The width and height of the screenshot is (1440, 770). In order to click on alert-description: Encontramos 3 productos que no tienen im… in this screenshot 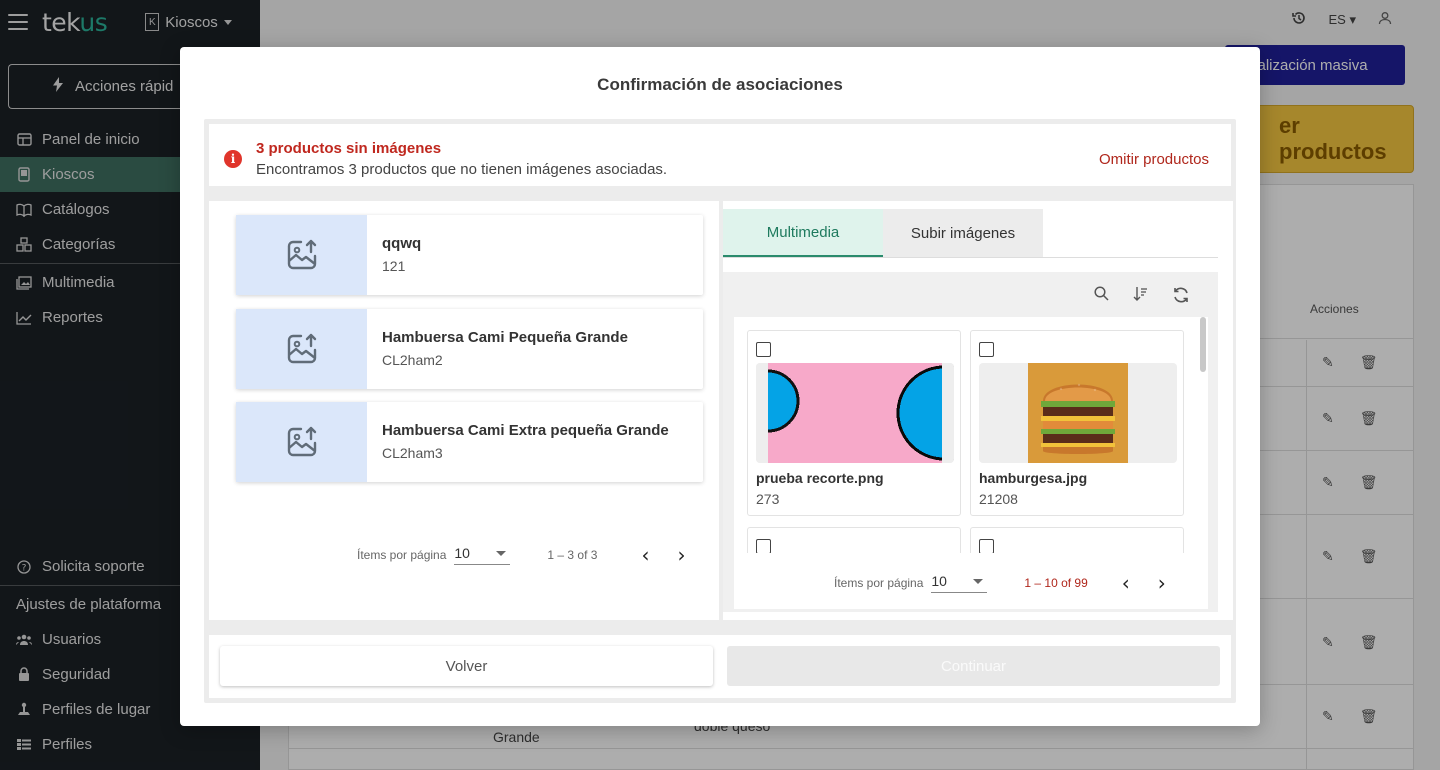, I will do `click(462, 169)`.